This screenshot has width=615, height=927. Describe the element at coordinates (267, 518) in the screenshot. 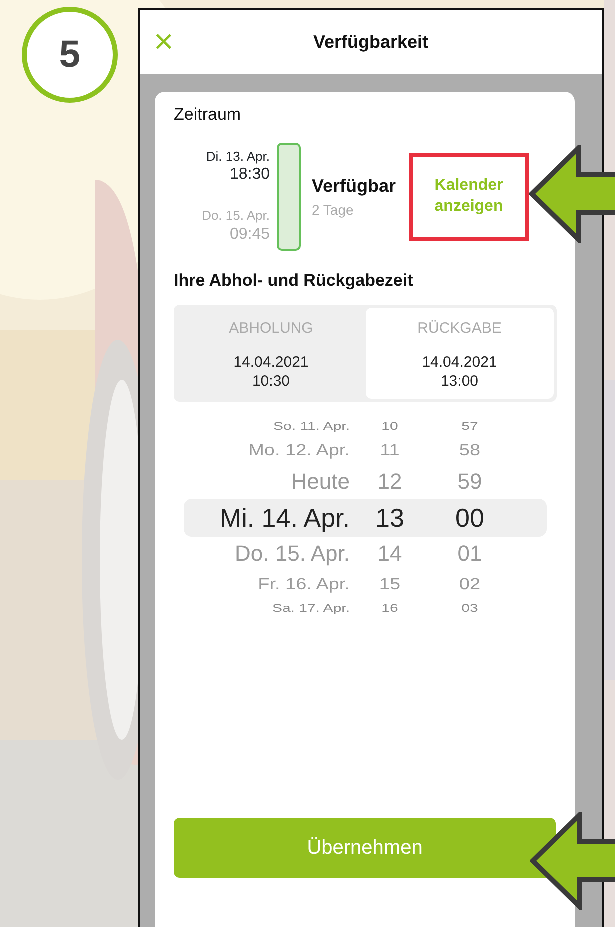

I see `day-option: Mi. 14. Apr.` at that location.